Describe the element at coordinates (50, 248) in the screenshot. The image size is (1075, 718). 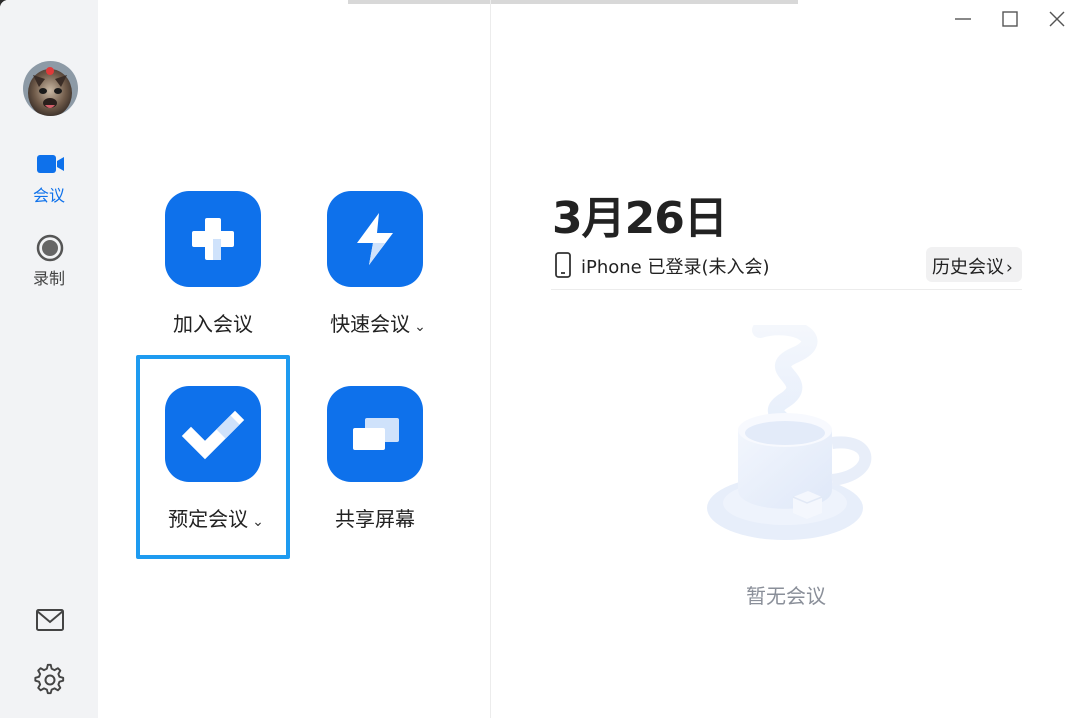
I see `record-icon` at that location.